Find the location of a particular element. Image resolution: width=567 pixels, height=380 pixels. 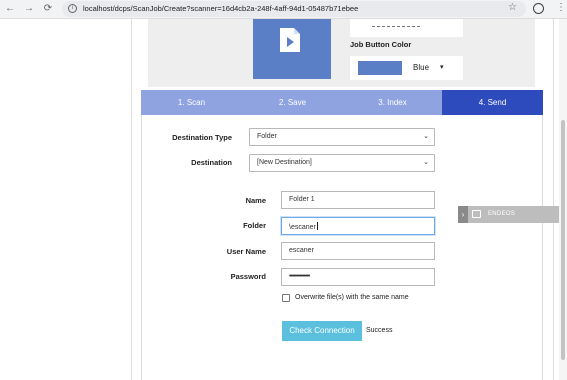

content-border-right is located at coordinates (542, 247).